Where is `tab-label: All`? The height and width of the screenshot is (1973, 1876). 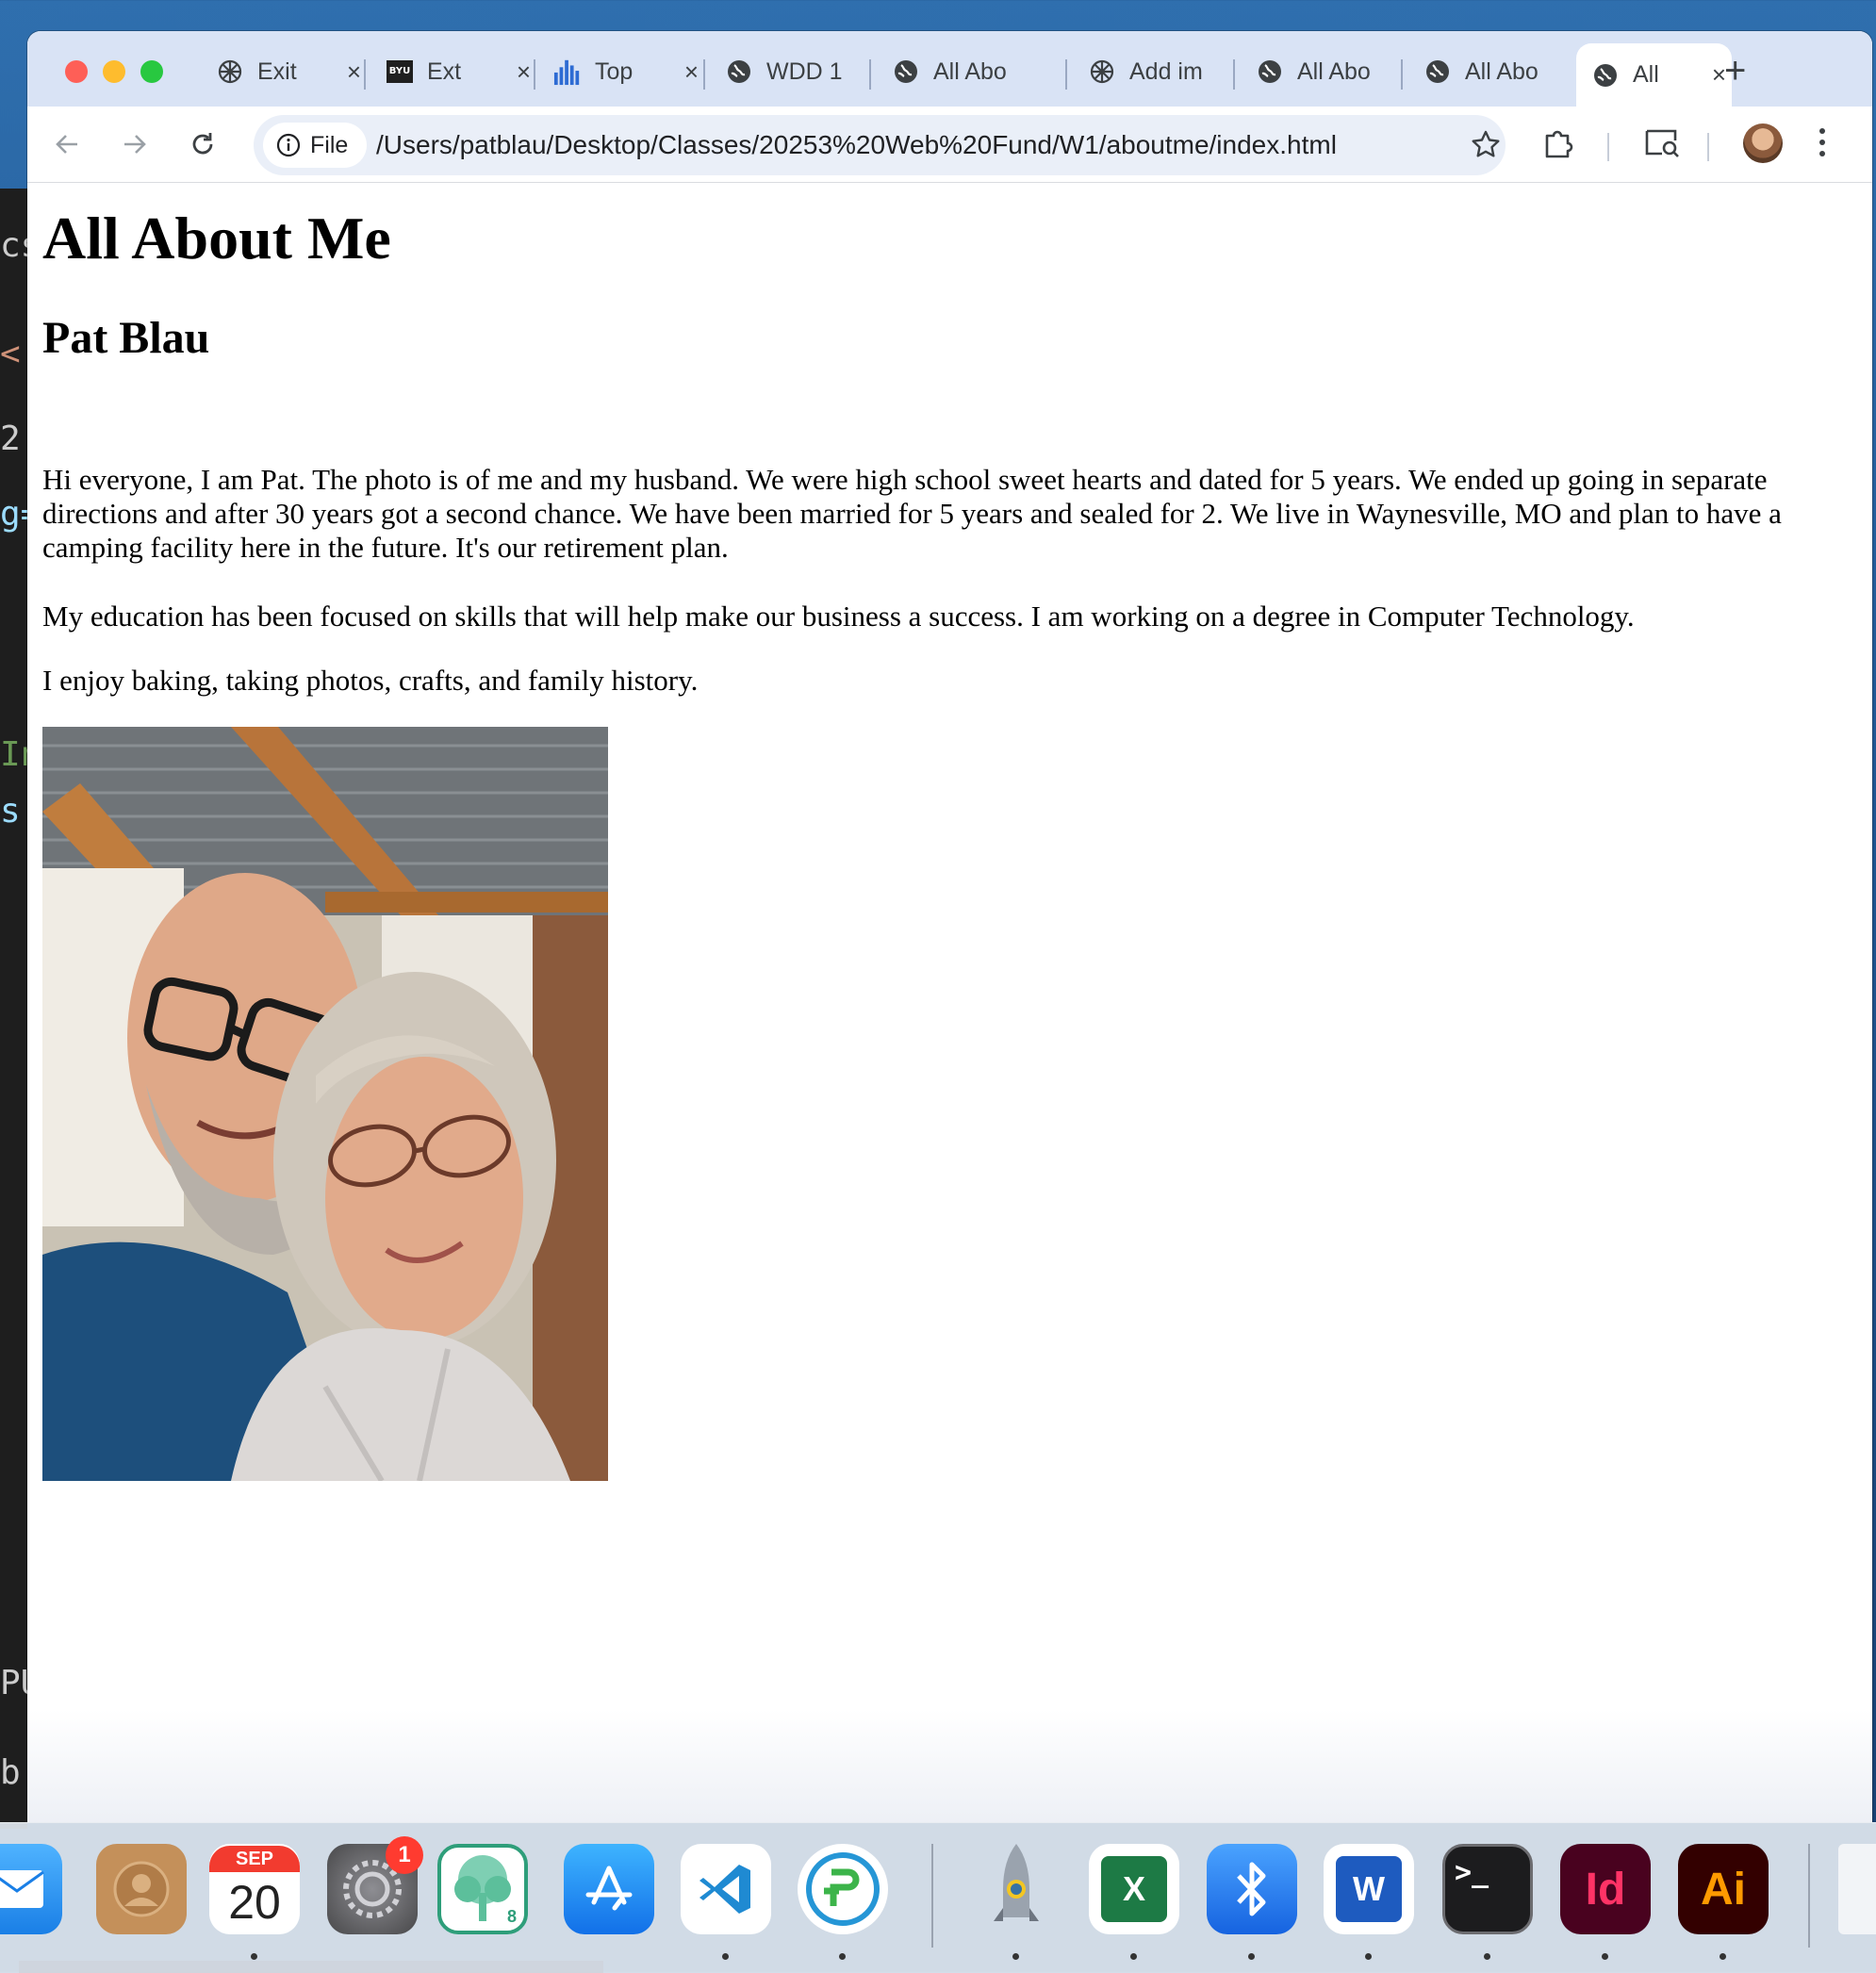 tab-label: All is located at coordinates (1646, 75).